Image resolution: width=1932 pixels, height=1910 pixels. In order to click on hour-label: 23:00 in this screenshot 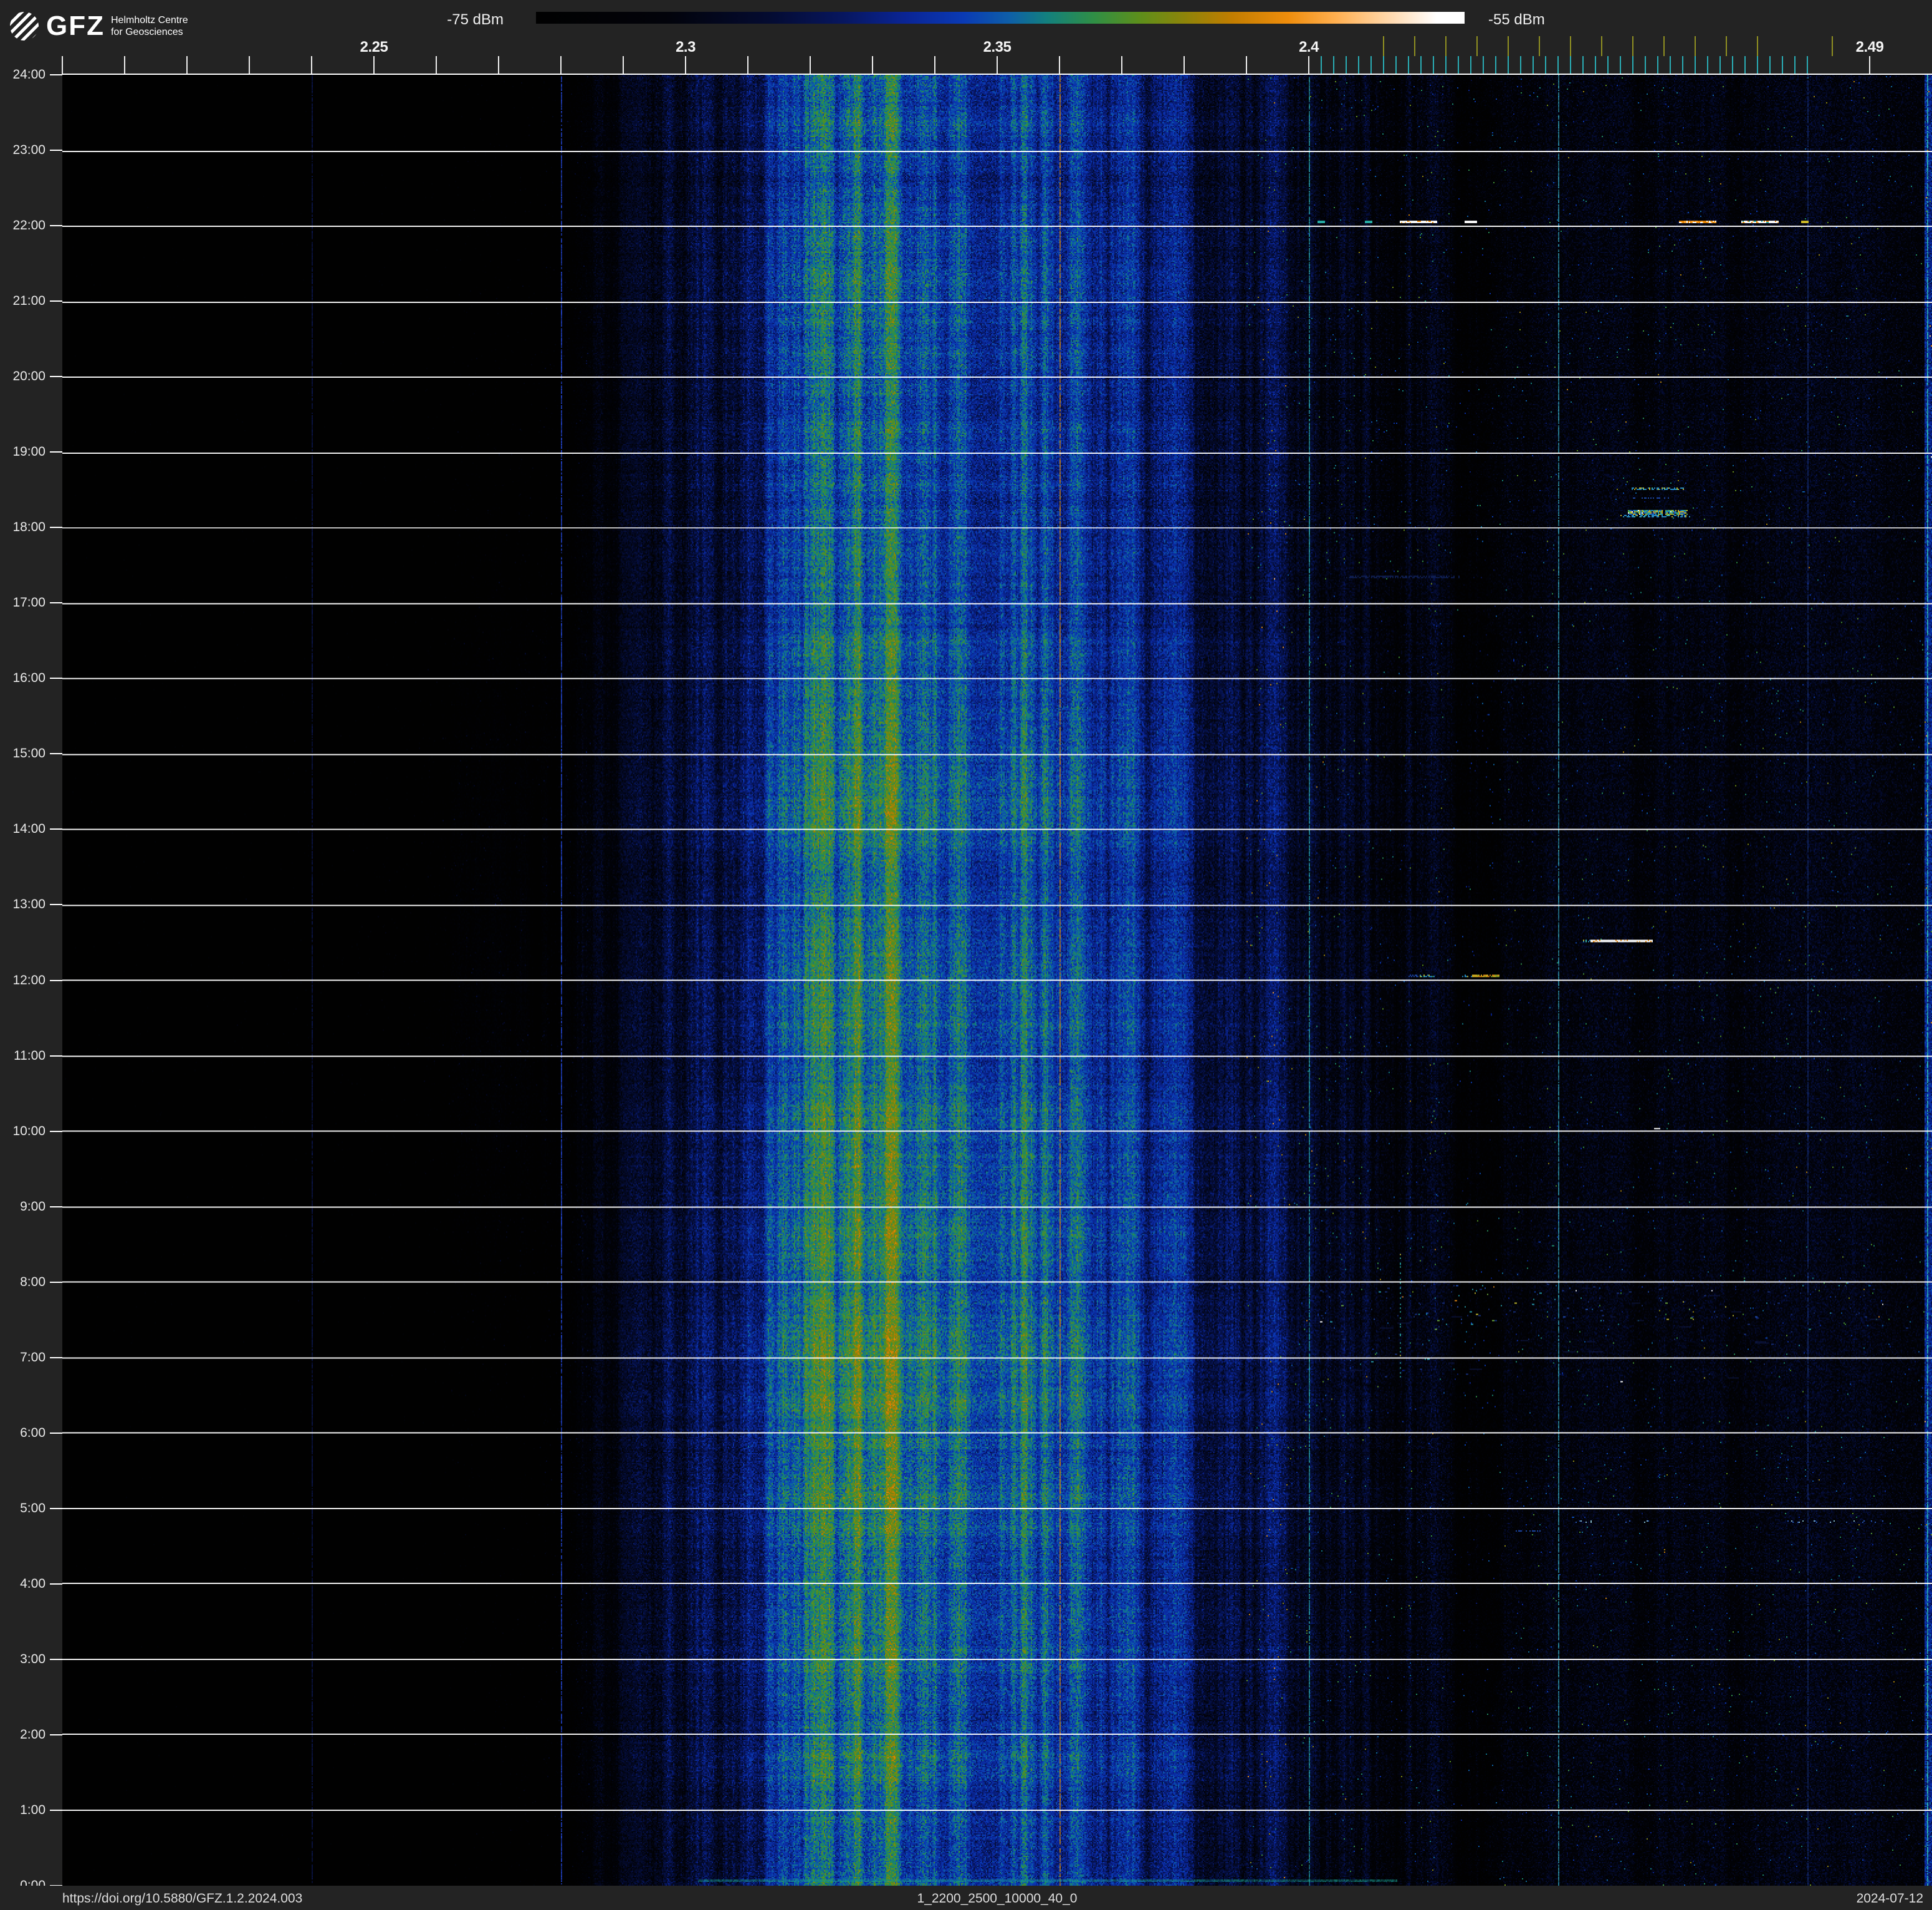, I will do `click(28, 150)`.